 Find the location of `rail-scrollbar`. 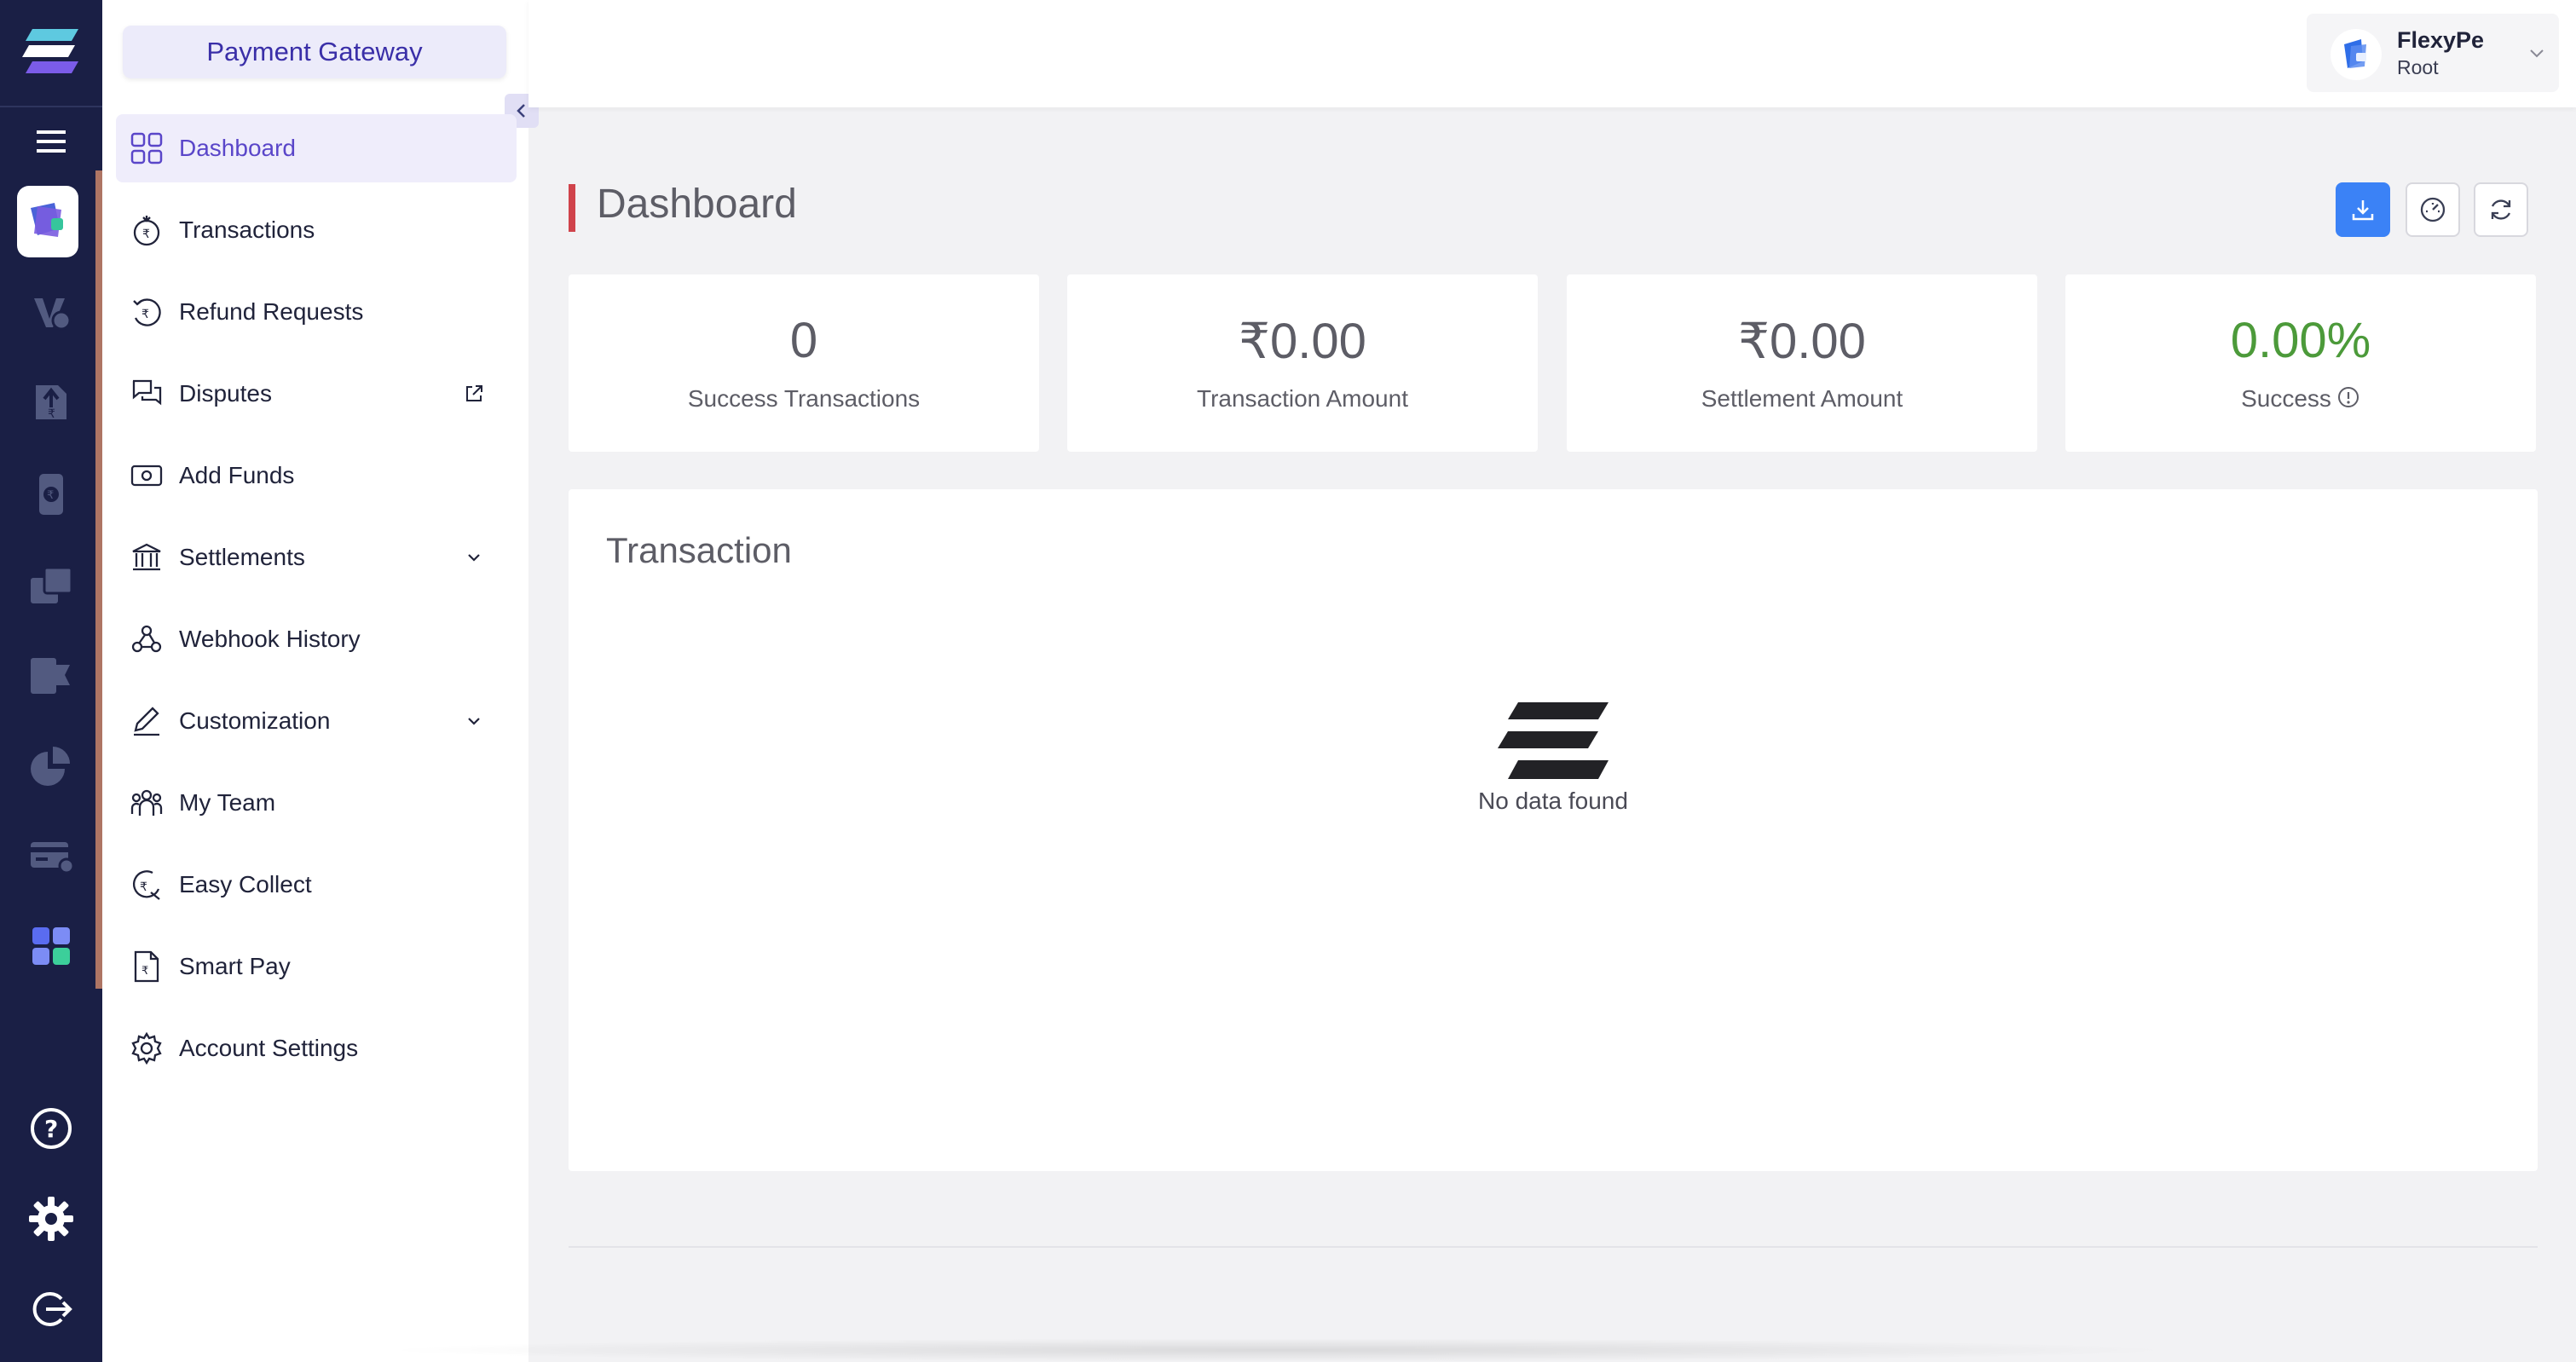

rail-scrollbar is located at coordinates (98, 580).